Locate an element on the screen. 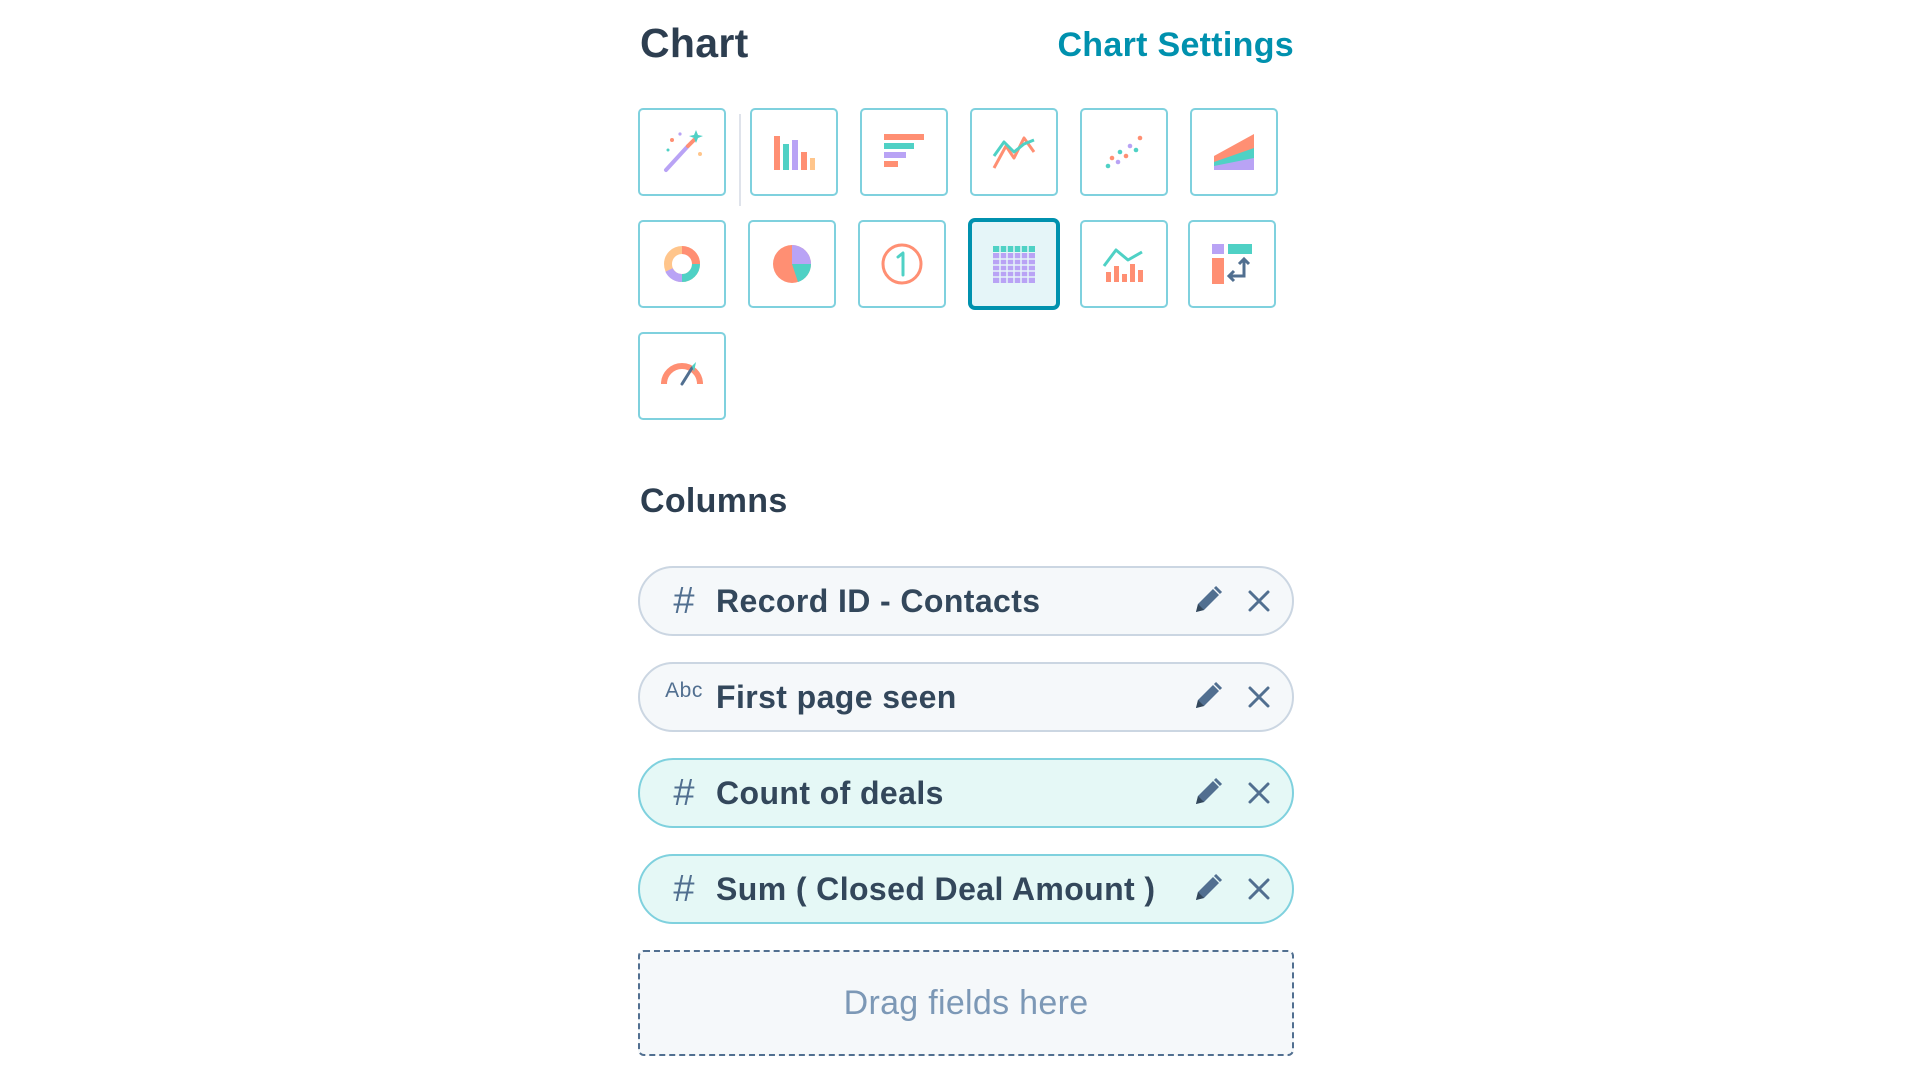  column-label: Count of deals is located at coordinates (830, 793).